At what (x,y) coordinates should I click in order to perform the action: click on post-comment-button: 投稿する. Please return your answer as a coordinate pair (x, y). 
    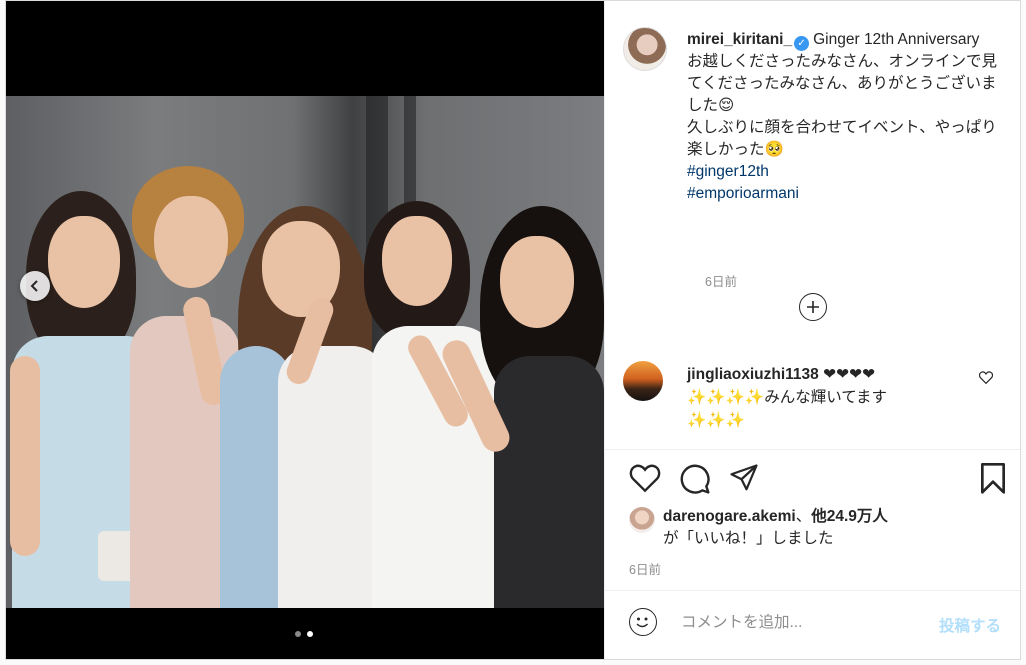
    Looking at the image, I should click on (970, 625).